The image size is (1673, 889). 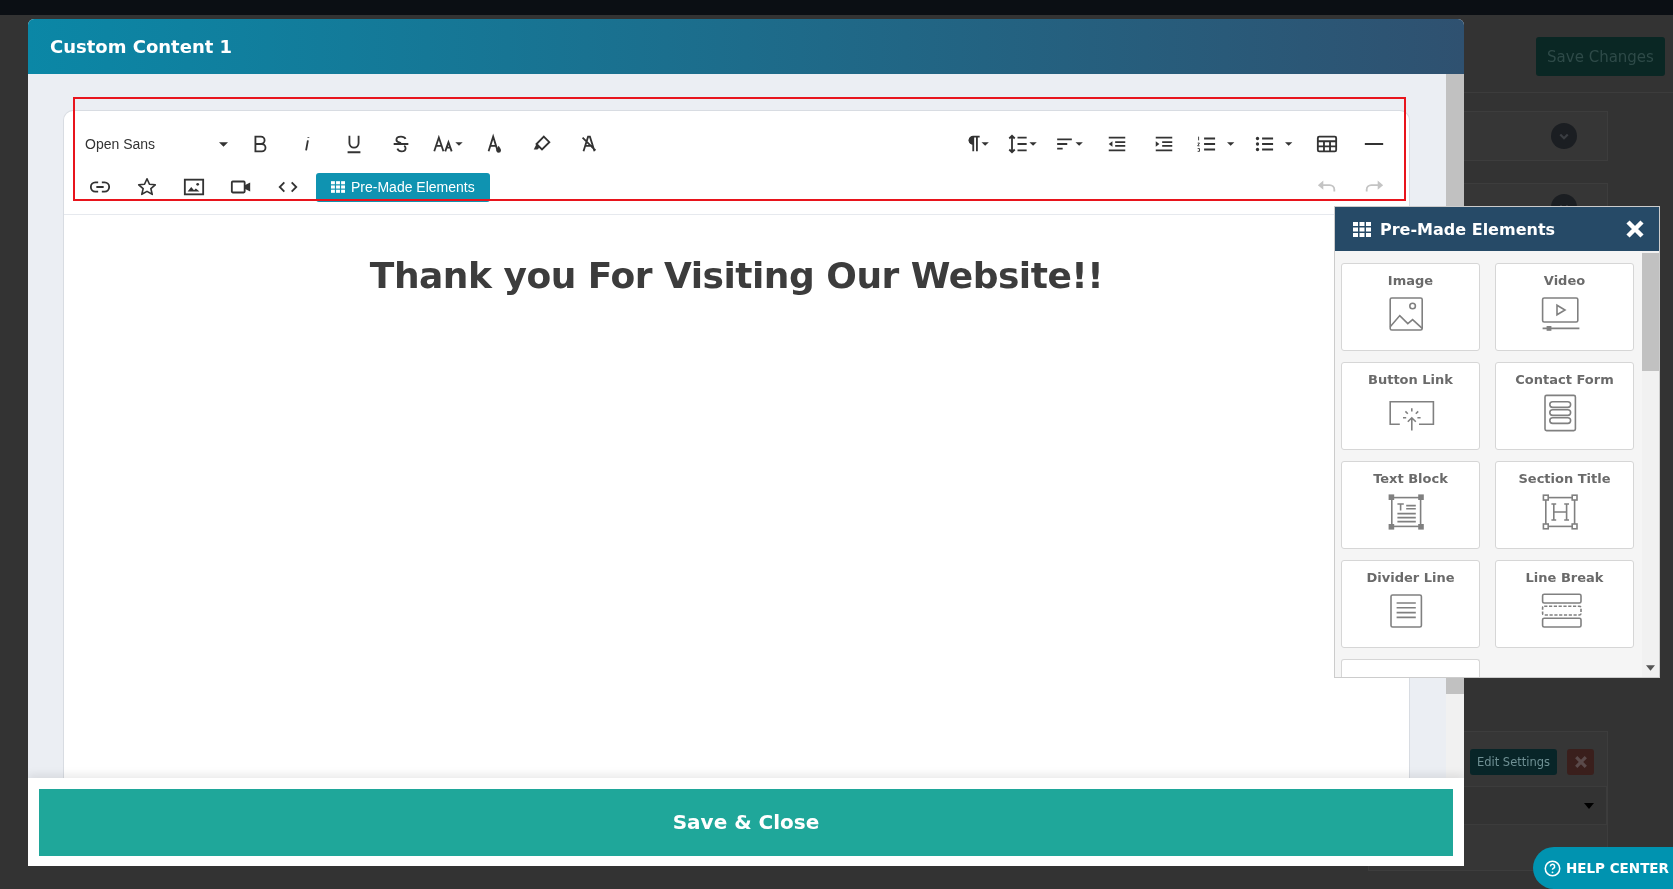 What do you see at coordinates (1410, 577) in the screenshot?
I see `element-label: Divider Line` at bounding box center [1410, 577].